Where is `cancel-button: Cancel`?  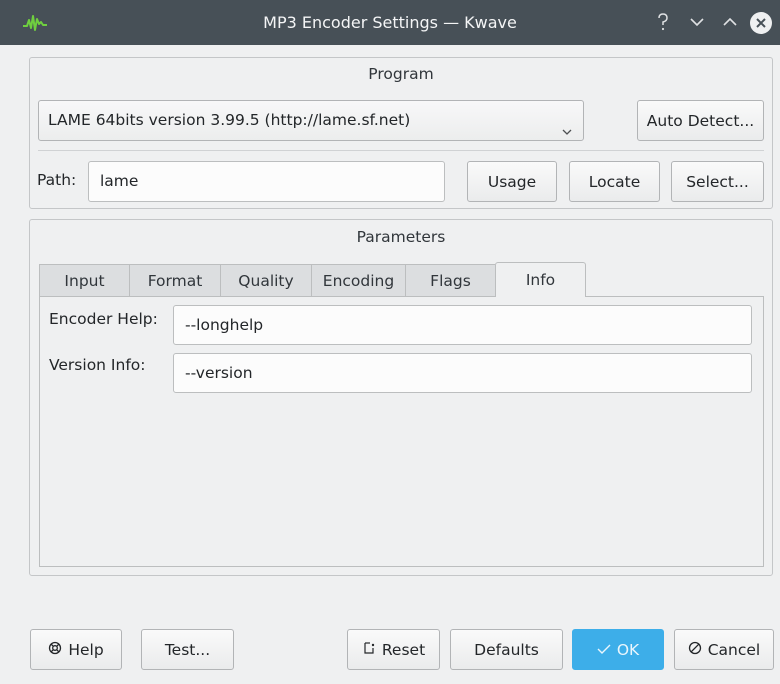
cancel-button: Cancel is located at coordinates (724, 649).